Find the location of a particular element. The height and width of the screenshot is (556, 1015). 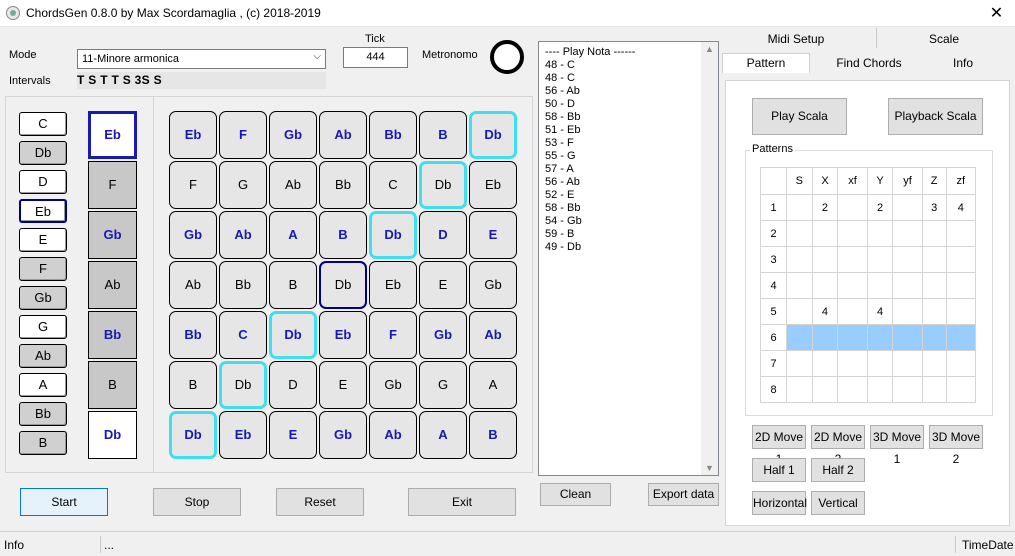

move-button: 2D Move 1 is located at coordinates (779, 445).